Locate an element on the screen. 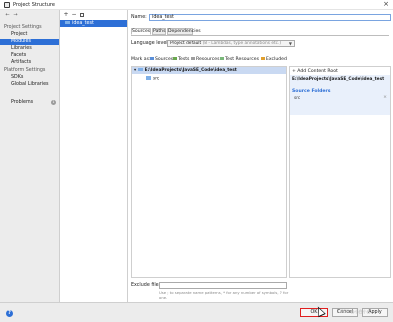 The image size is (393, 322). remove-module-icon: − is located at coordinates (74, 15).